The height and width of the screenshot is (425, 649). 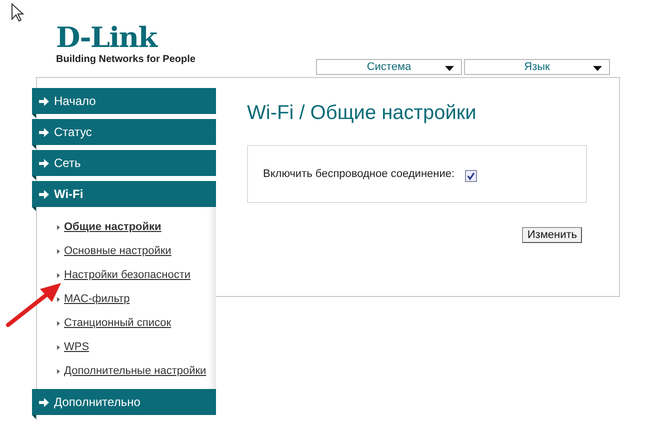 I want to click on cursor-icon, so click(x=18, y=12).